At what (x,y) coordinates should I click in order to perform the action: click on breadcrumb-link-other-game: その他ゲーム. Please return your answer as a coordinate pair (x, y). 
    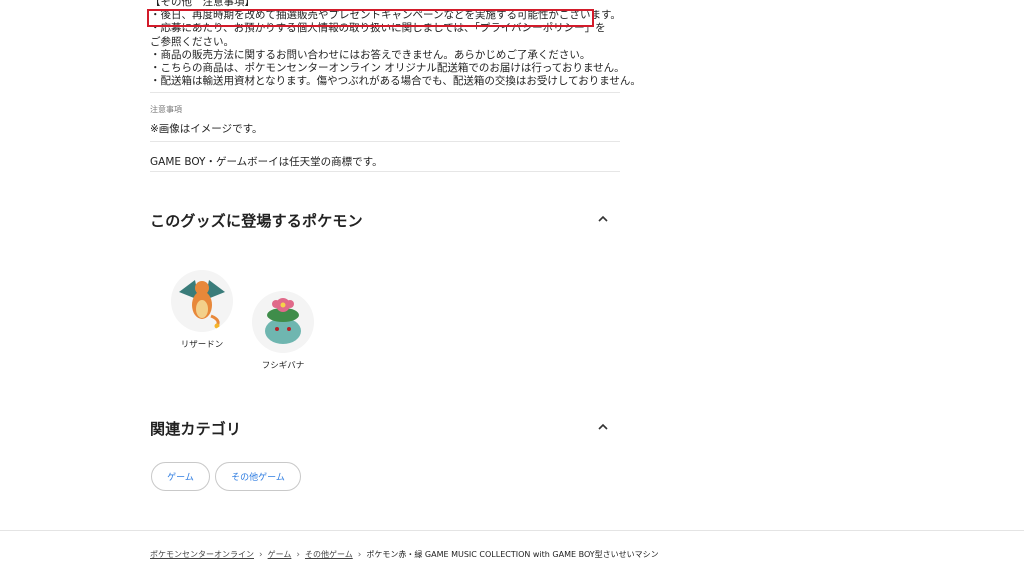
    Looking at the image, I should click on (329, 554).